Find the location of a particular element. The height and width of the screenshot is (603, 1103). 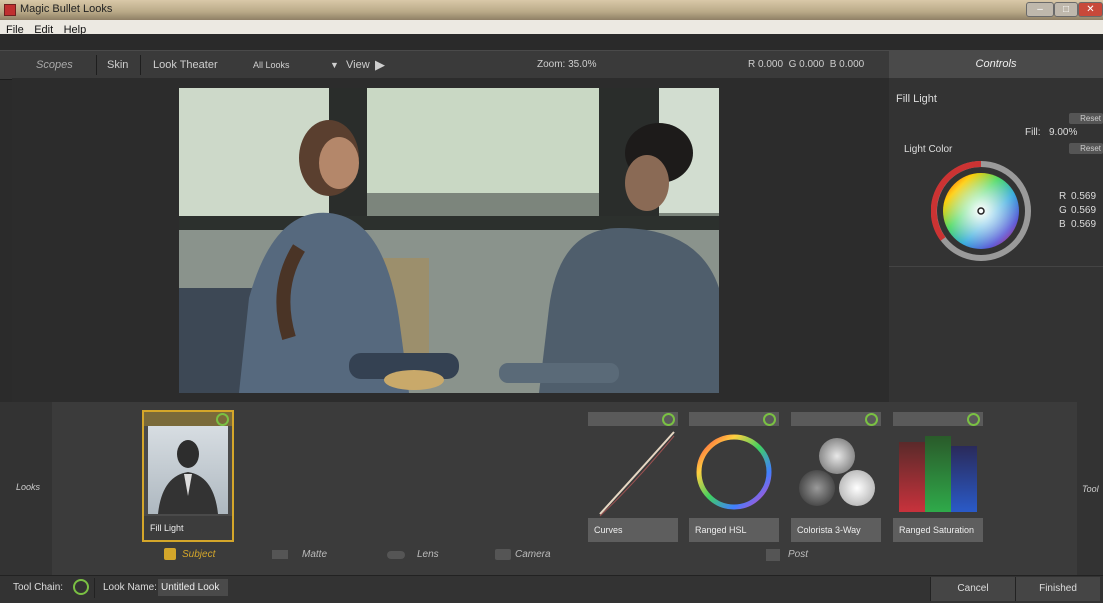

minimize-button: – is located at coordinates (1040, 9).